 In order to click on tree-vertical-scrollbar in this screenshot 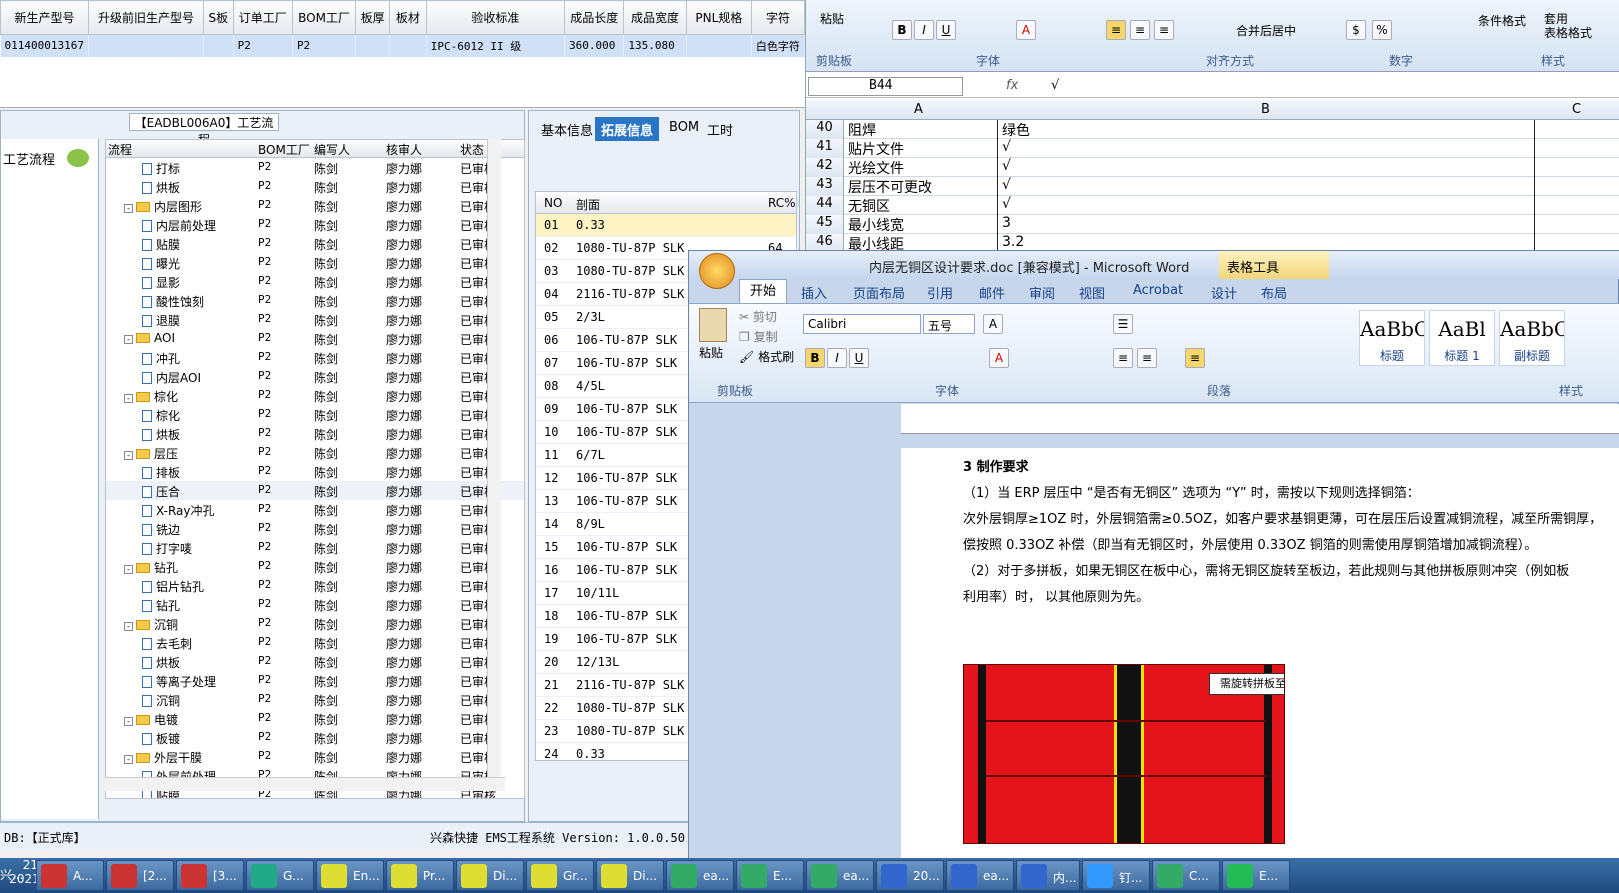, I will do `click(494, 464)`.